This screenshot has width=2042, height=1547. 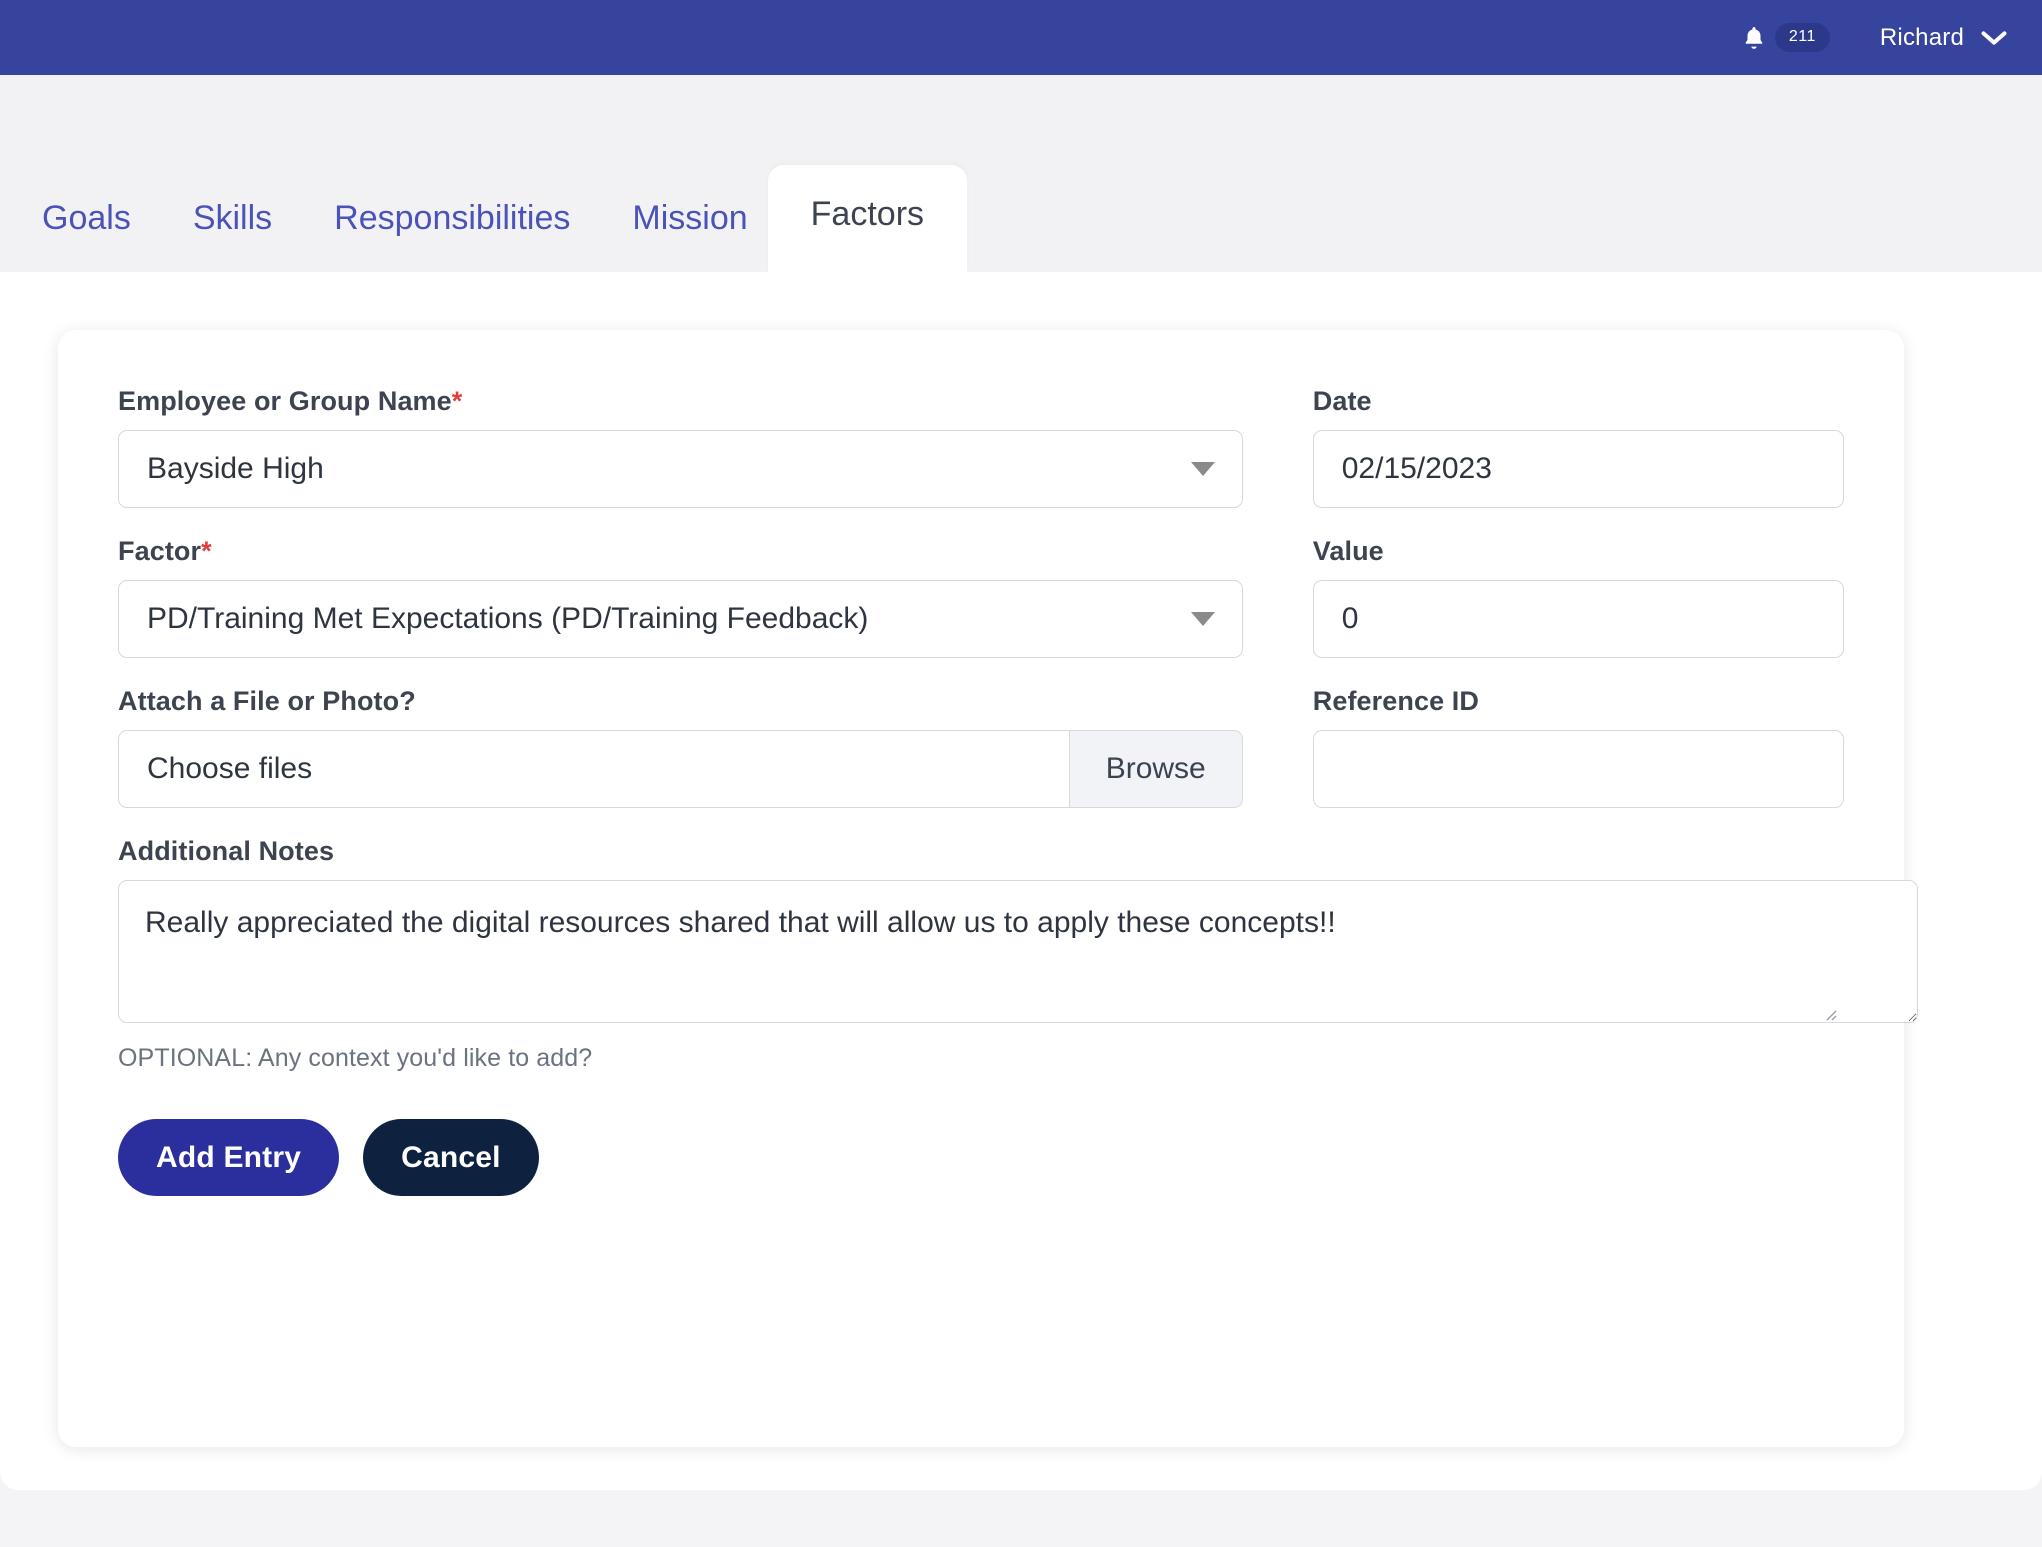 What do you see at coordinates (1348, 551) in the screenshot?
I see `value-label: Value` at bounding box center [1348, 551].